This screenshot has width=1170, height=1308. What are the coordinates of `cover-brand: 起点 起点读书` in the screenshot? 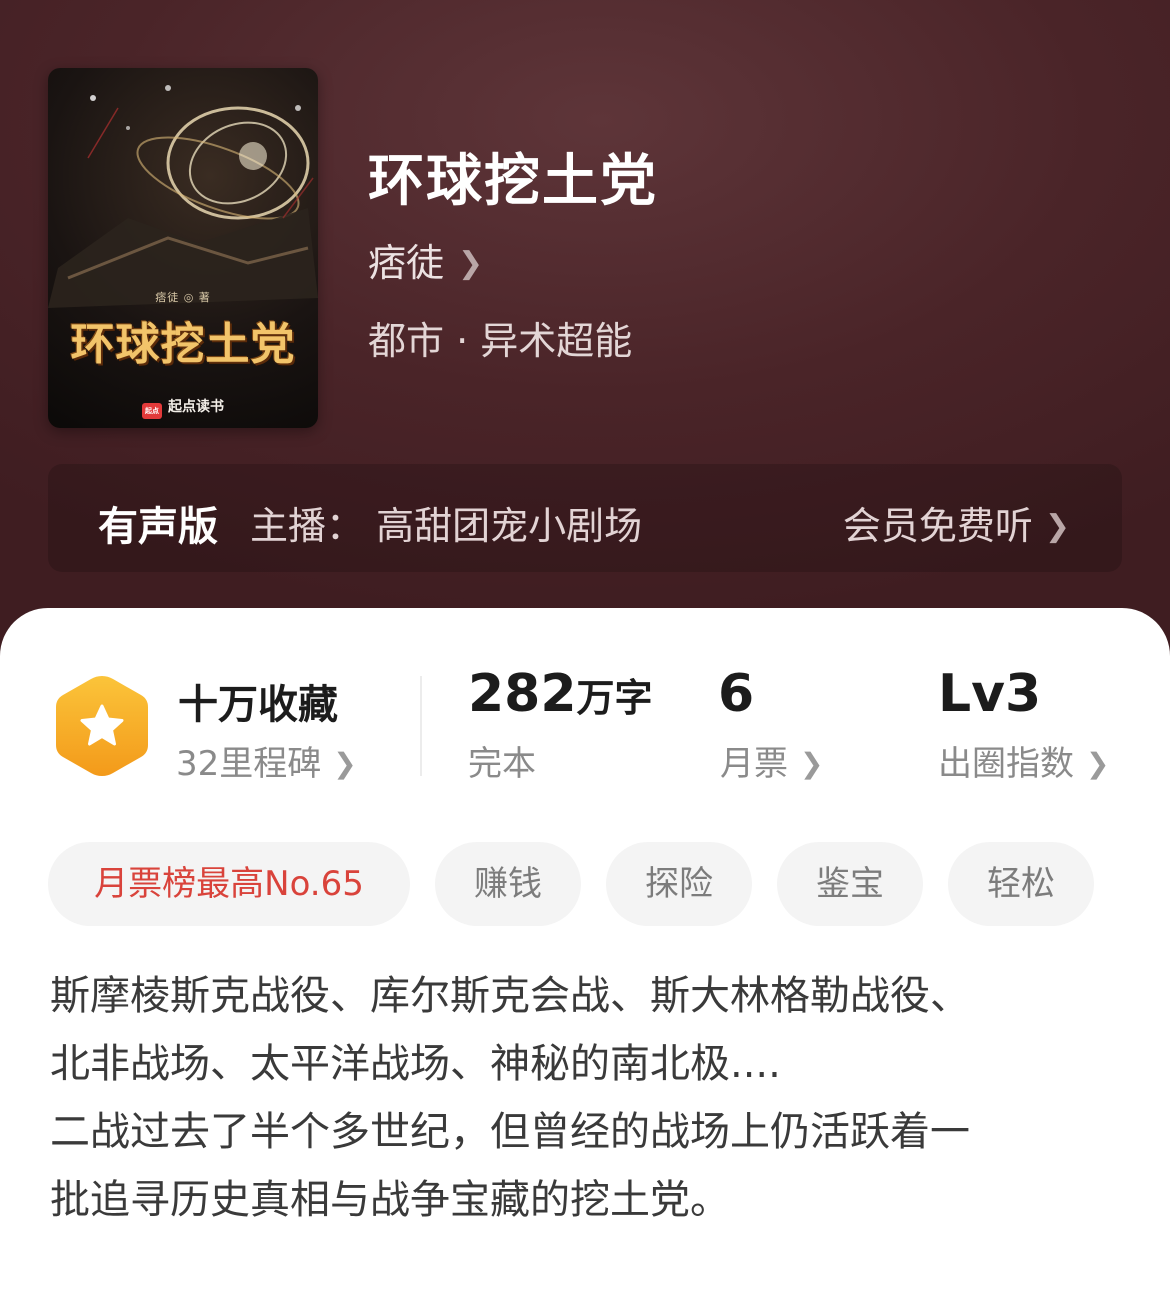 It's located at (183, 407).